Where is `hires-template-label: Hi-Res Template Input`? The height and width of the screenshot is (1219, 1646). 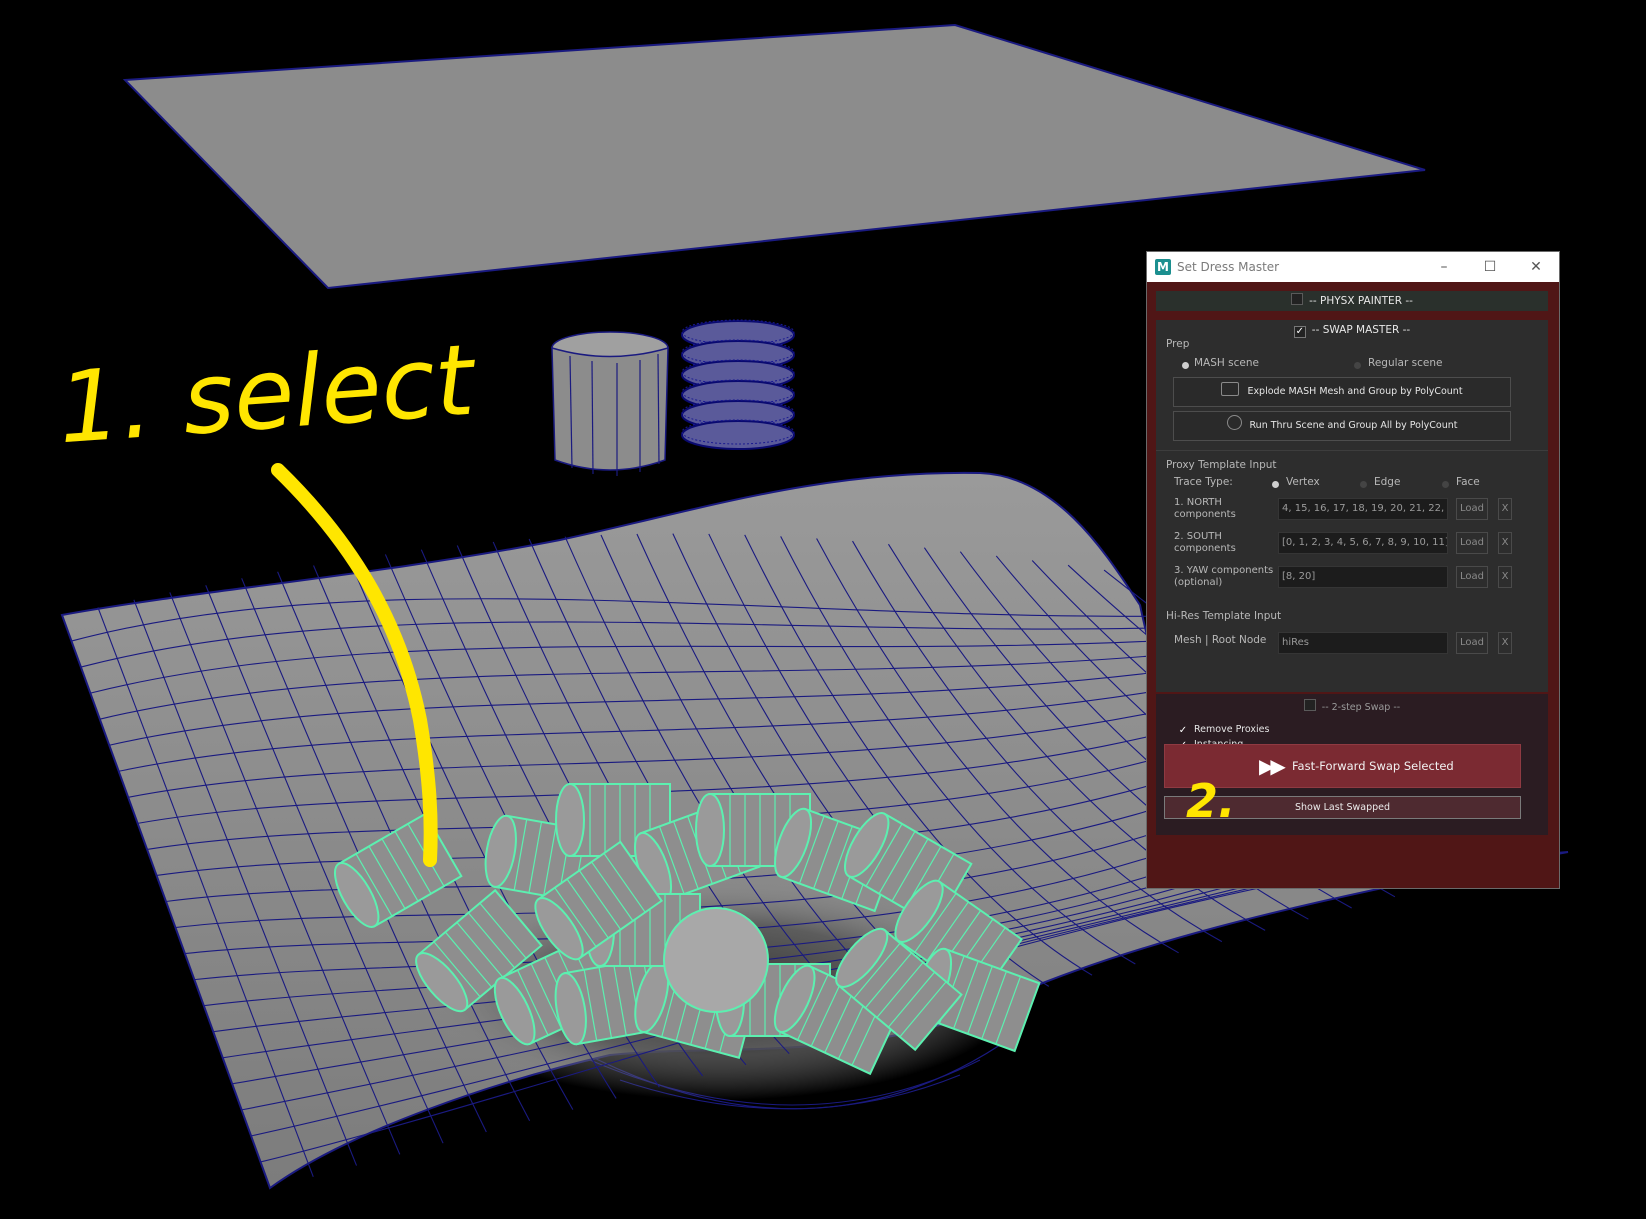
hires-template-label: Hi-Res Template Input is located at coordinates (1224, 616).